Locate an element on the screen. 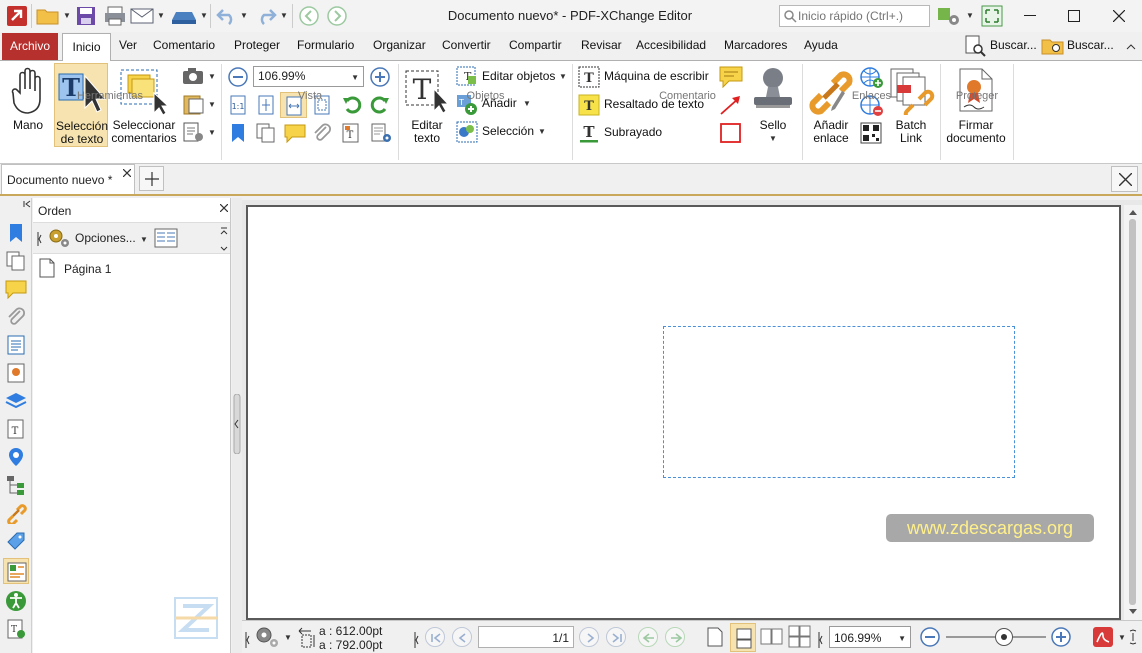  scroll-up-arrow-icon is located at coordinates (1133, 212).